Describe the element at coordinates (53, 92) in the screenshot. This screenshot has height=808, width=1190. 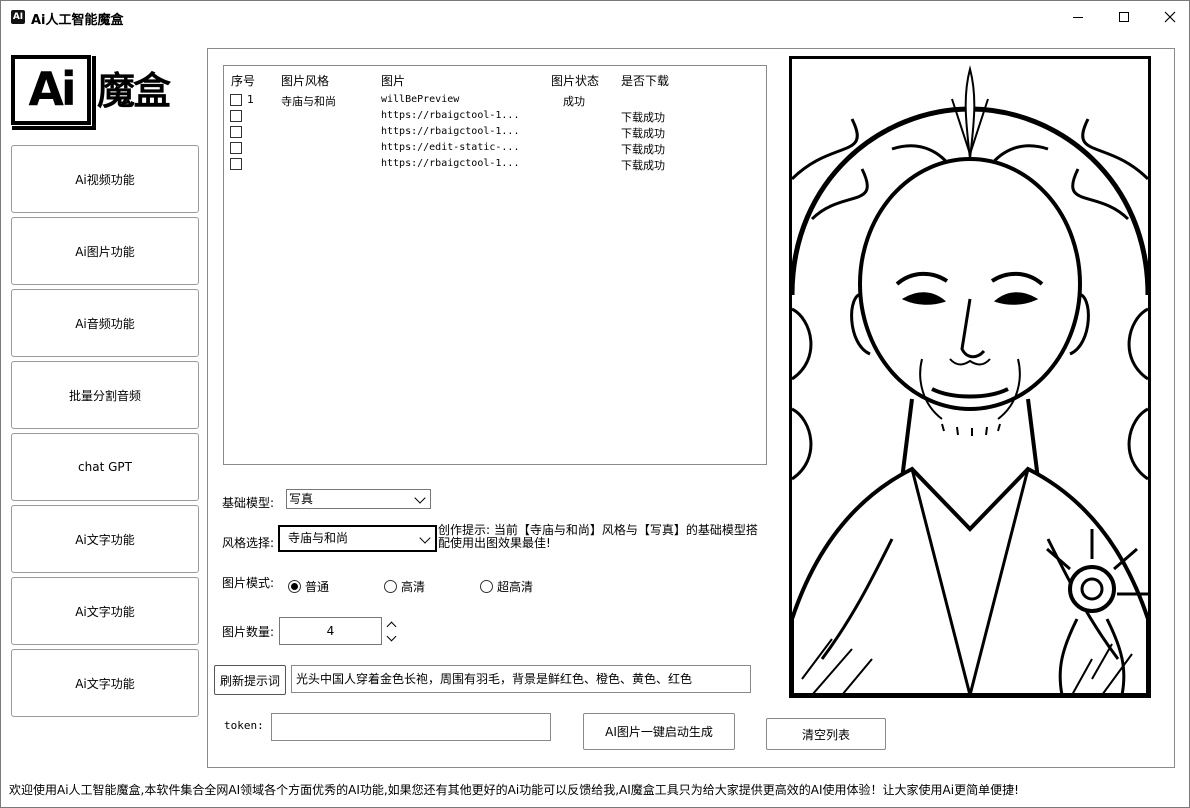
I see `logo-ai-mark: Ai` at that location.